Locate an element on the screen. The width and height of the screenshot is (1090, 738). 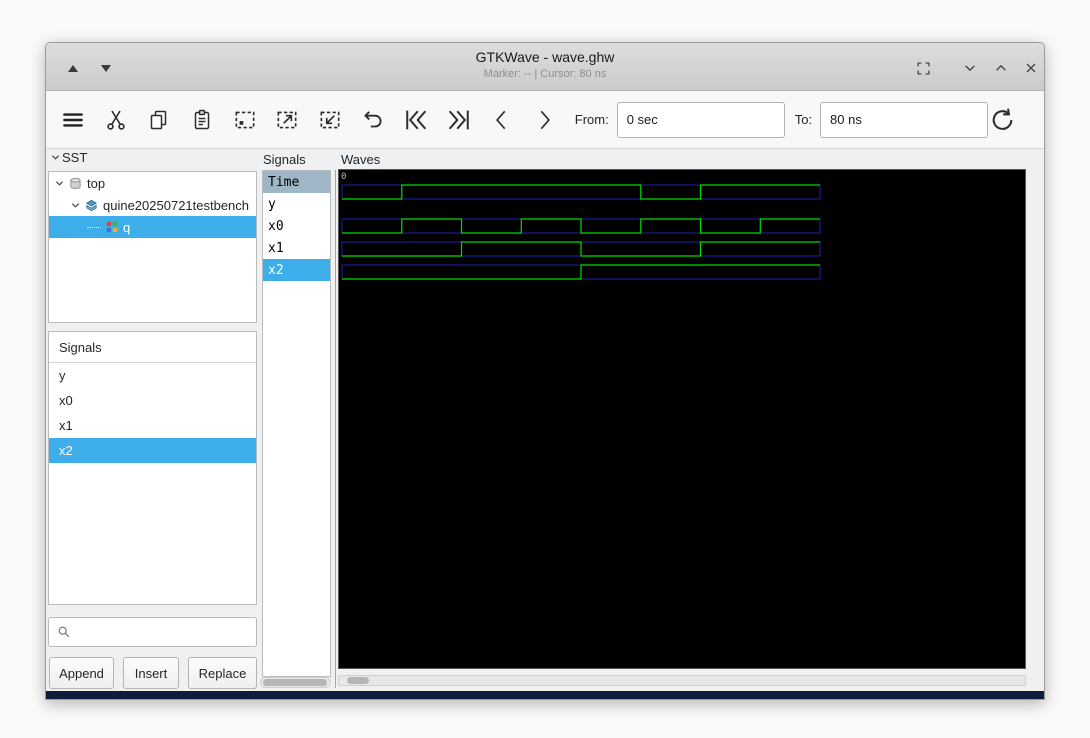
signal-icon is located at coordinates (112, 227).